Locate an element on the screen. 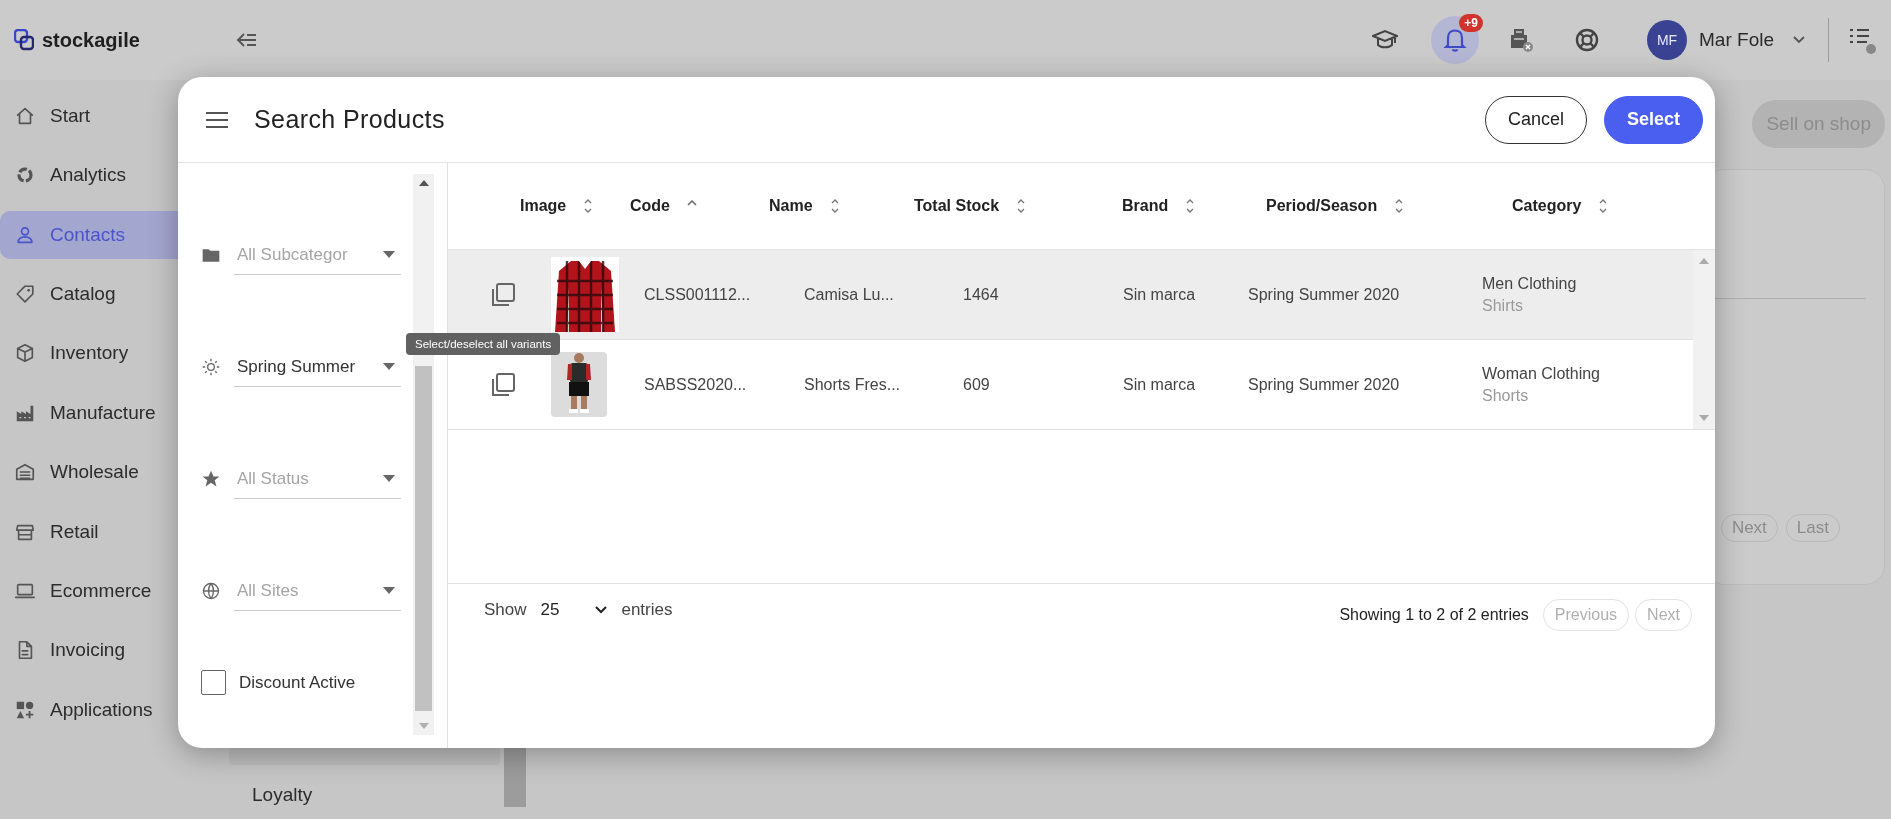 This screenshot has height=819, width=1891. table-cell-text: Woman Clothing is located at coordinates (1541, 373).